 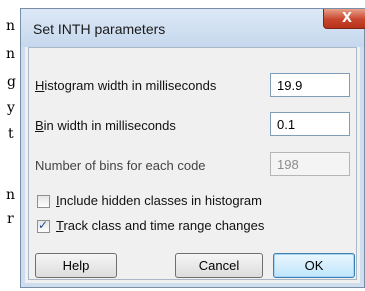 I want to click on number-of-bins-label: Number of bins for each code, so click(x=120, y=165).